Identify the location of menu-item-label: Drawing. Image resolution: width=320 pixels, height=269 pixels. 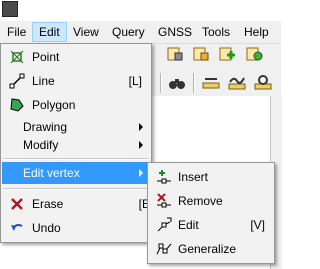
(45, 127).